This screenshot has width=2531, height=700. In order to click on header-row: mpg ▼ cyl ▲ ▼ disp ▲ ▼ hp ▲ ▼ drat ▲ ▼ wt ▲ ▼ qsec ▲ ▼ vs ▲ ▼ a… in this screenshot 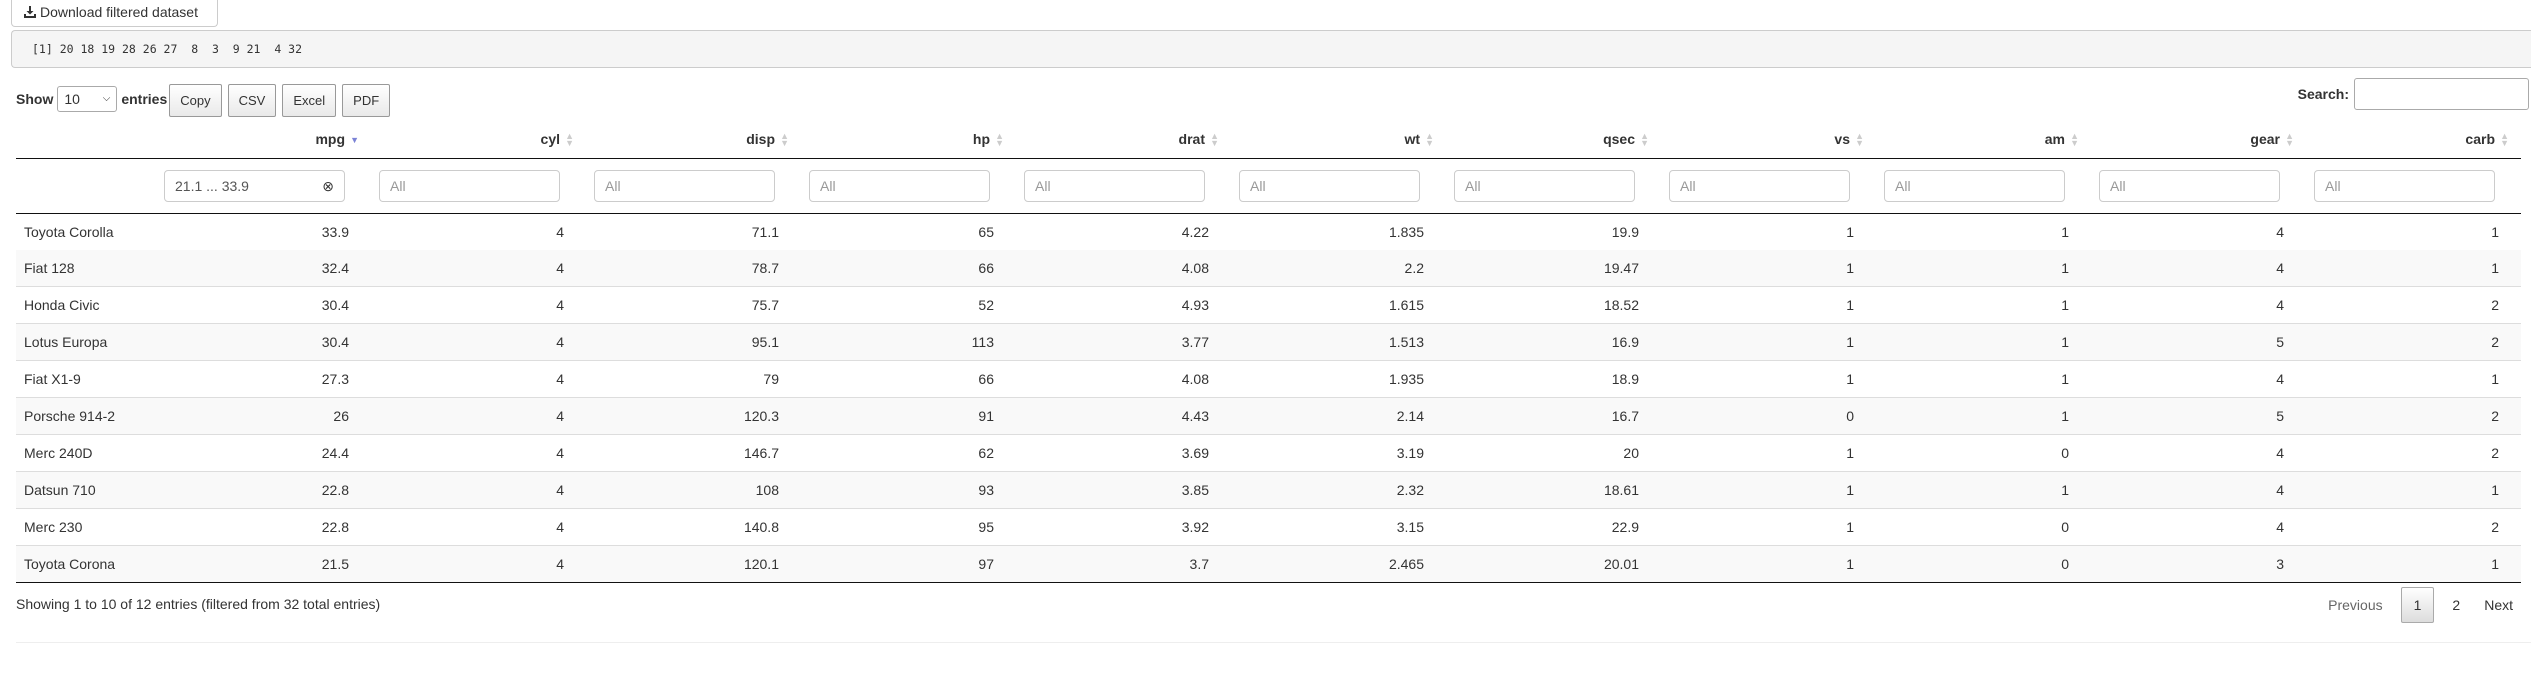, I will do `click(1268, 139)`.